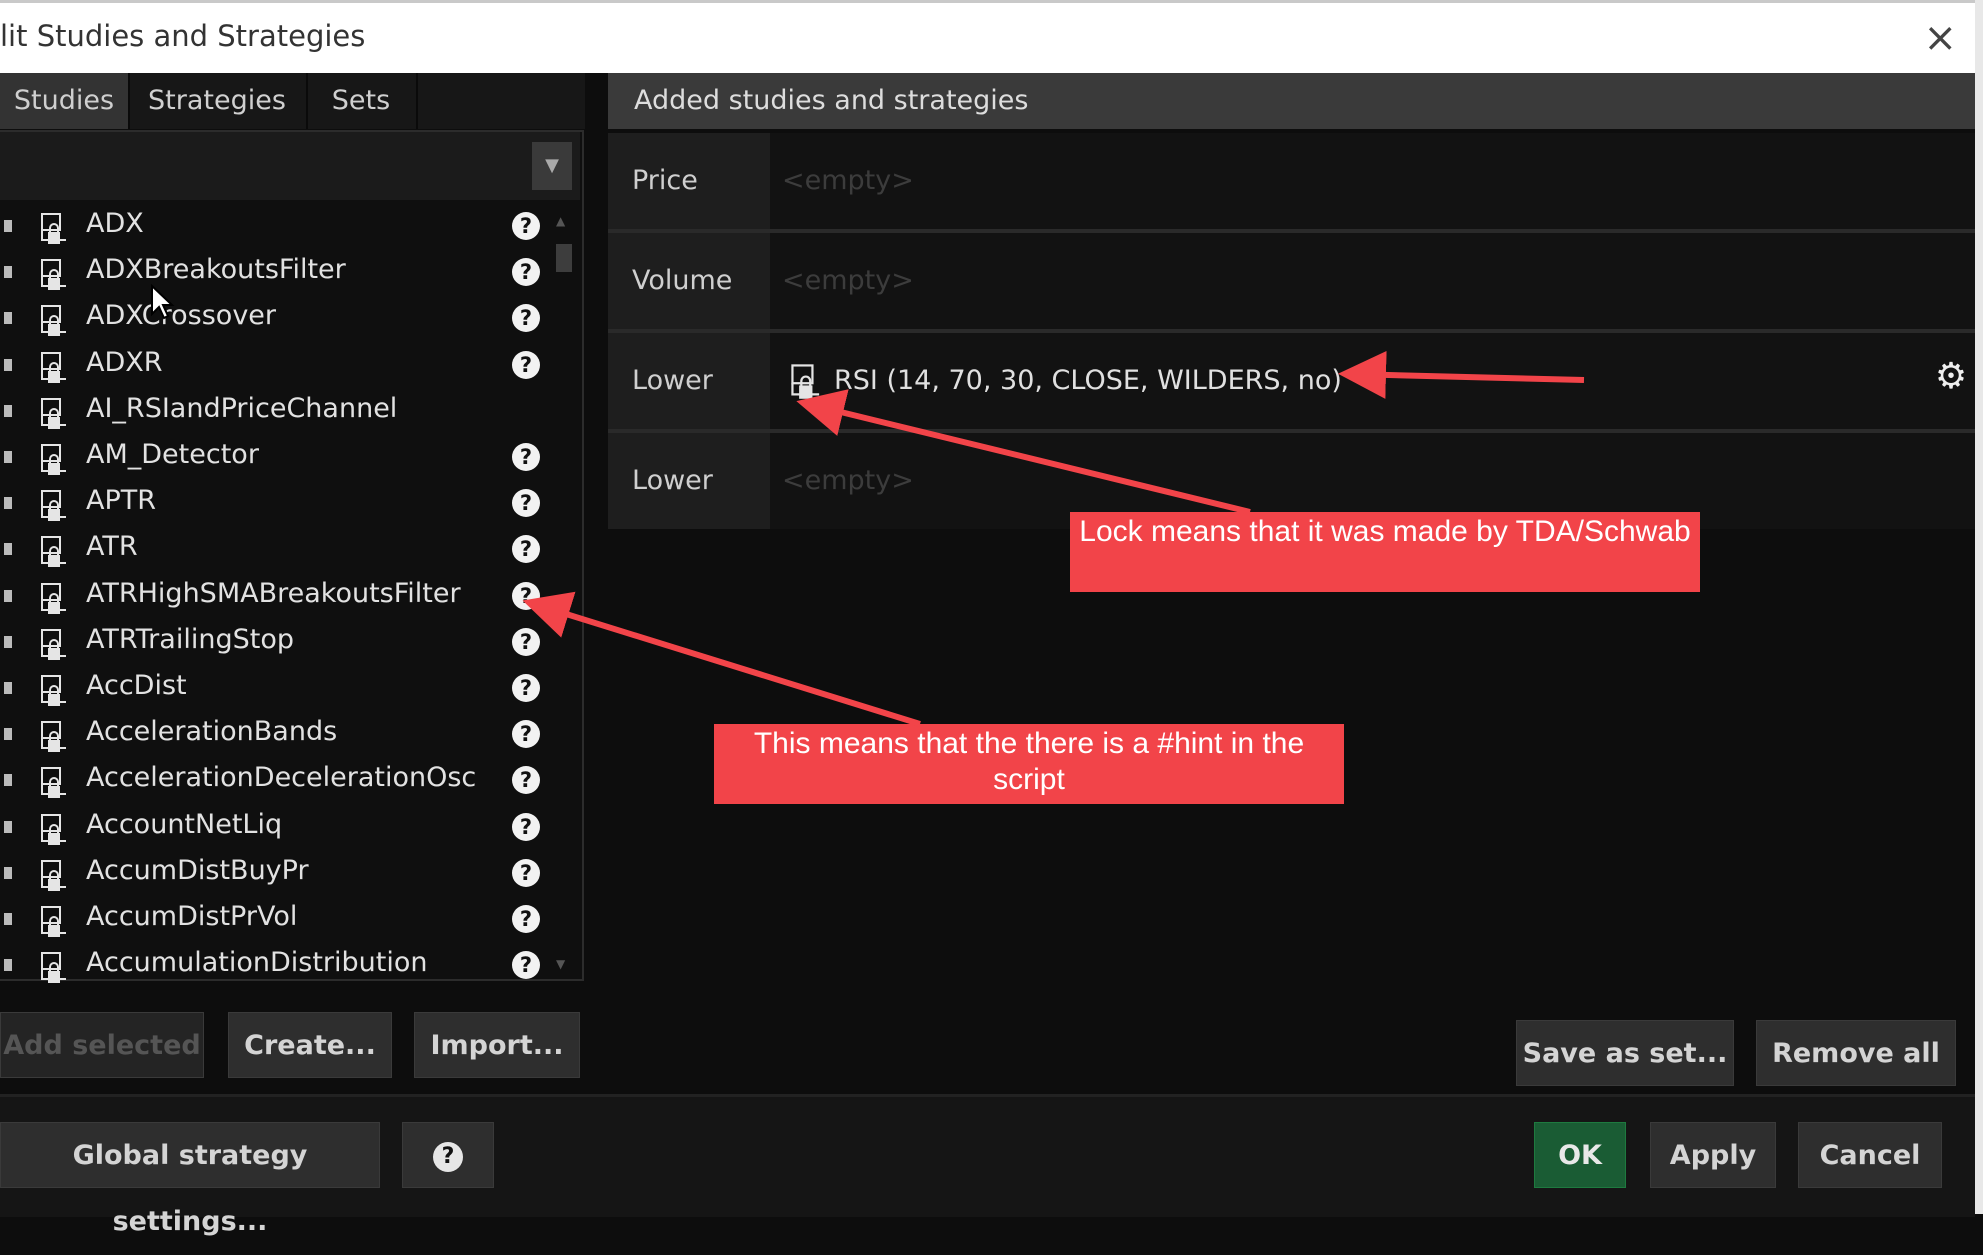 The height and width of the screenshot is (1255, 1983). Describe the element at coordinates (560, 964) in the screenshot. I see `scroll-down-icon: ▼` at that location.